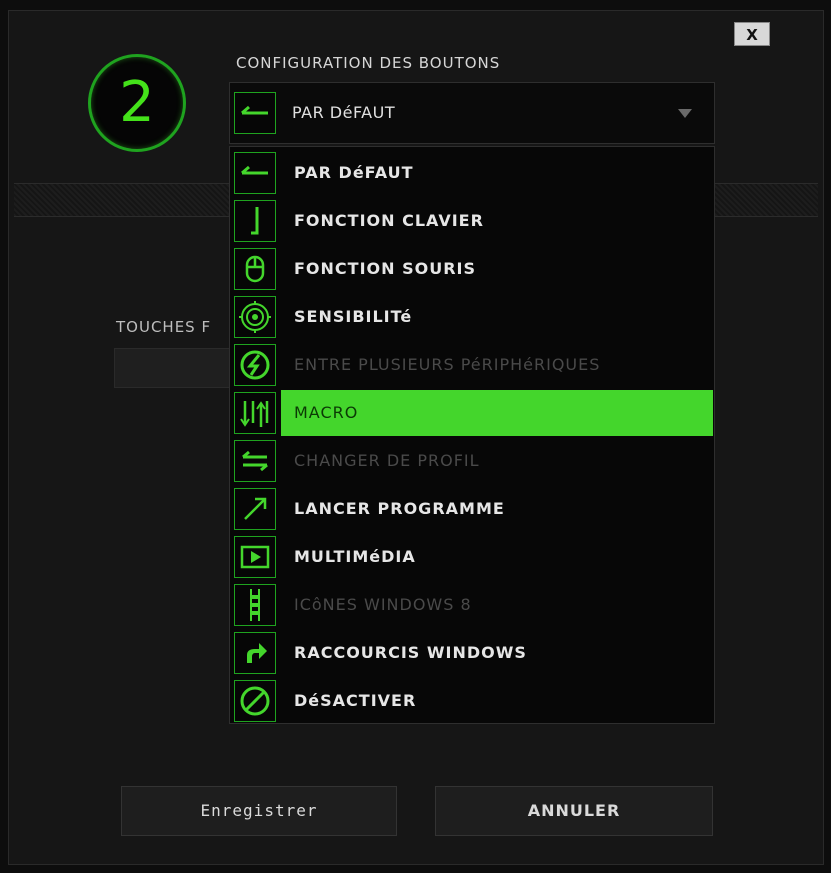 The image size is (831, 873). What do you see at coordinates (368, 63) in the screenshot?
I see `section-title: CONFIGURATION DES BOUTONS` at bounding box center [368, 63].